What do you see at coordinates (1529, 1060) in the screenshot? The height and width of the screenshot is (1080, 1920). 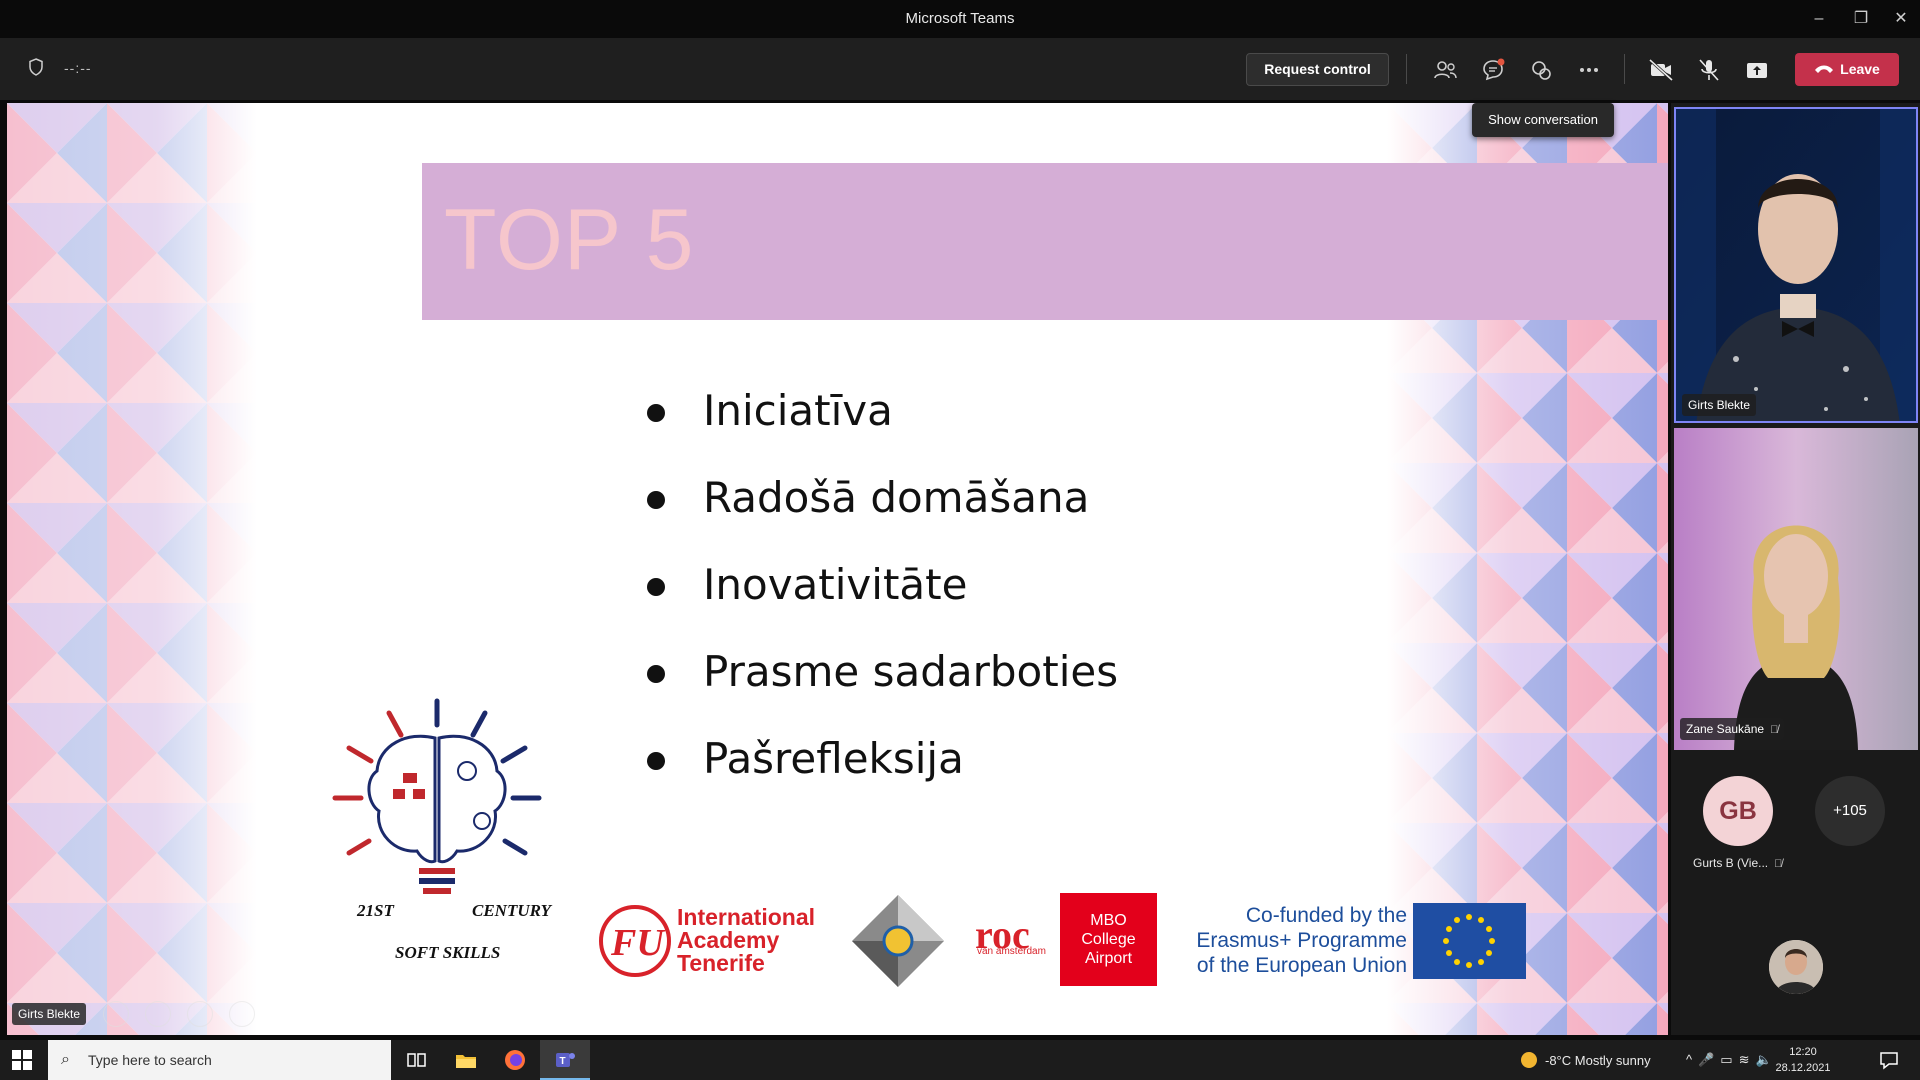 I see `weather-icon` at bounding box center [1529, 1060].